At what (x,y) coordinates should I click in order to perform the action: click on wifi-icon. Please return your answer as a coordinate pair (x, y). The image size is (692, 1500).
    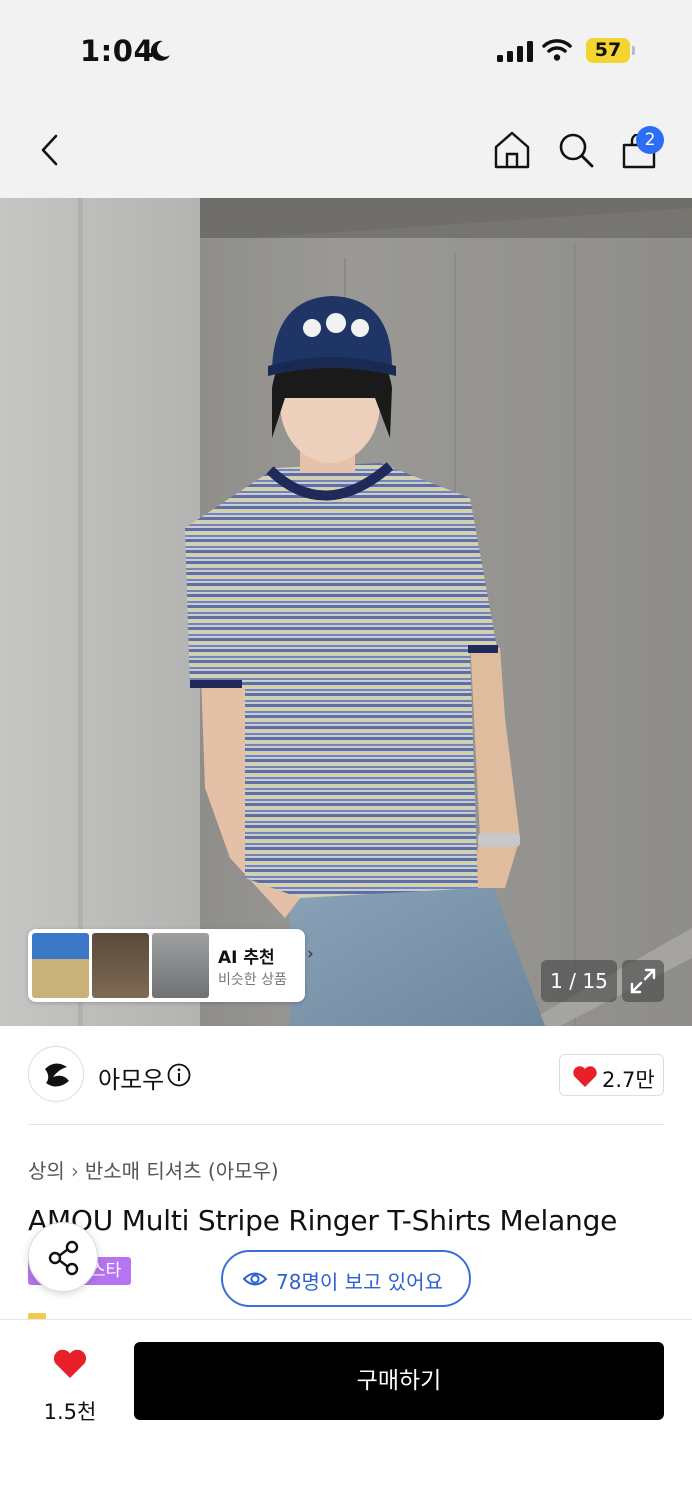
    Looking at the image, I should click on (557, 50).